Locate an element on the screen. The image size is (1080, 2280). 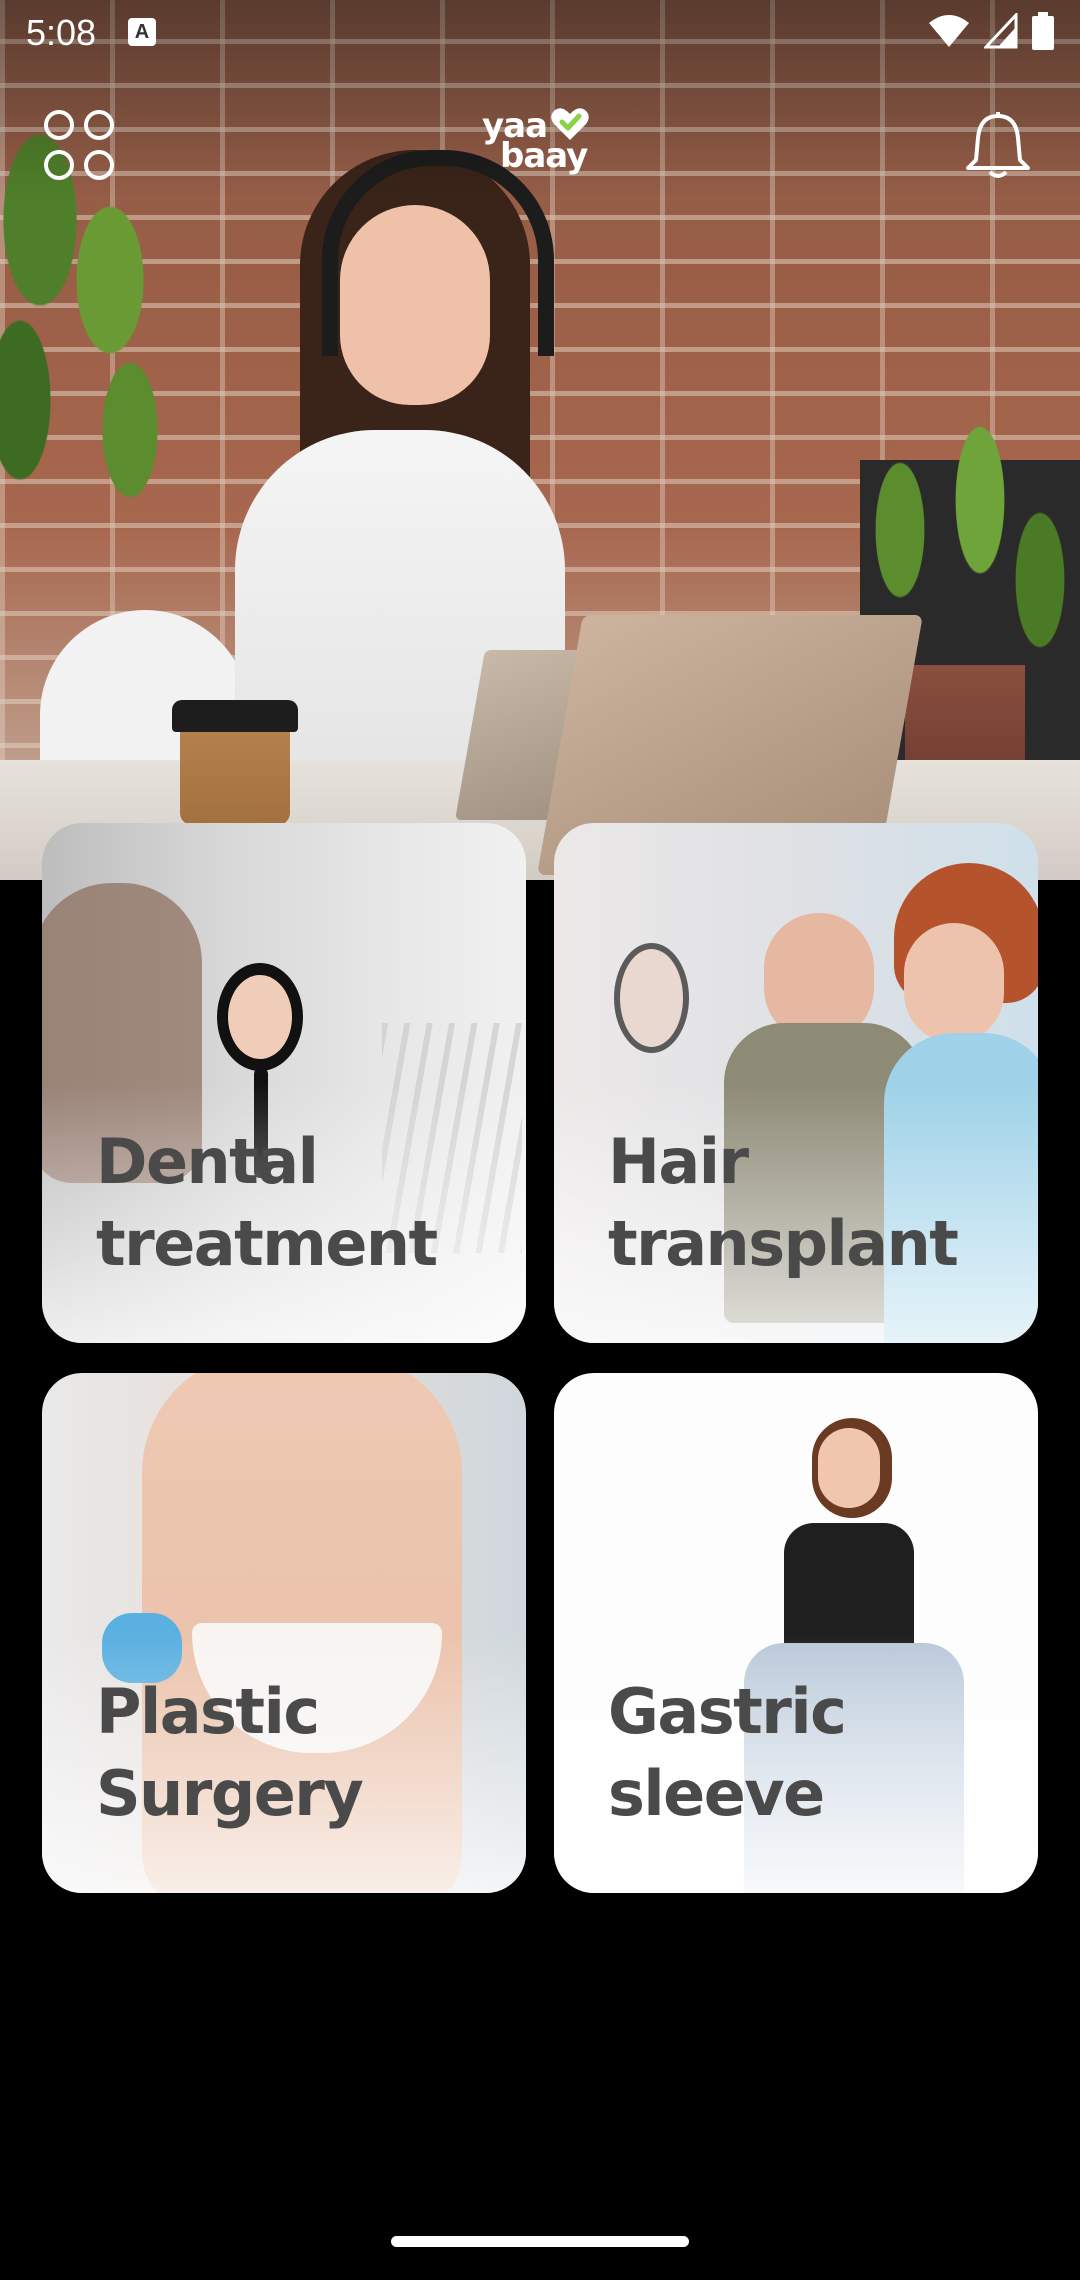
card-dental-treatment: Dental treatment is located at coordinates (284, 1083).